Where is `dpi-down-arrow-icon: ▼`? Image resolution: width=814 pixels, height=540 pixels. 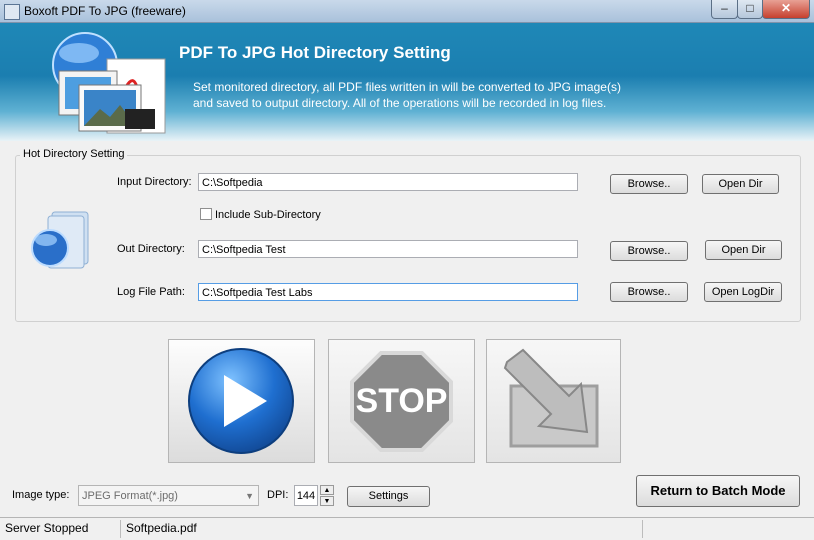 dpi-down-arrow-icon: ▼ is located at coordinates (327, 501).